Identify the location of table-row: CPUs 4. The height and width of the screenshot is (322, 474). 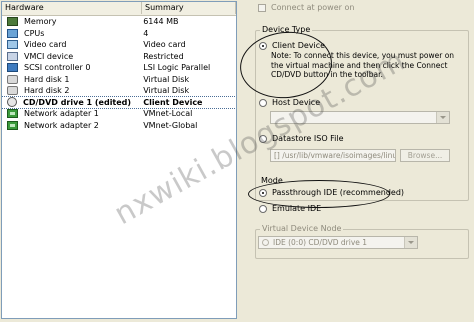
(119, 34).